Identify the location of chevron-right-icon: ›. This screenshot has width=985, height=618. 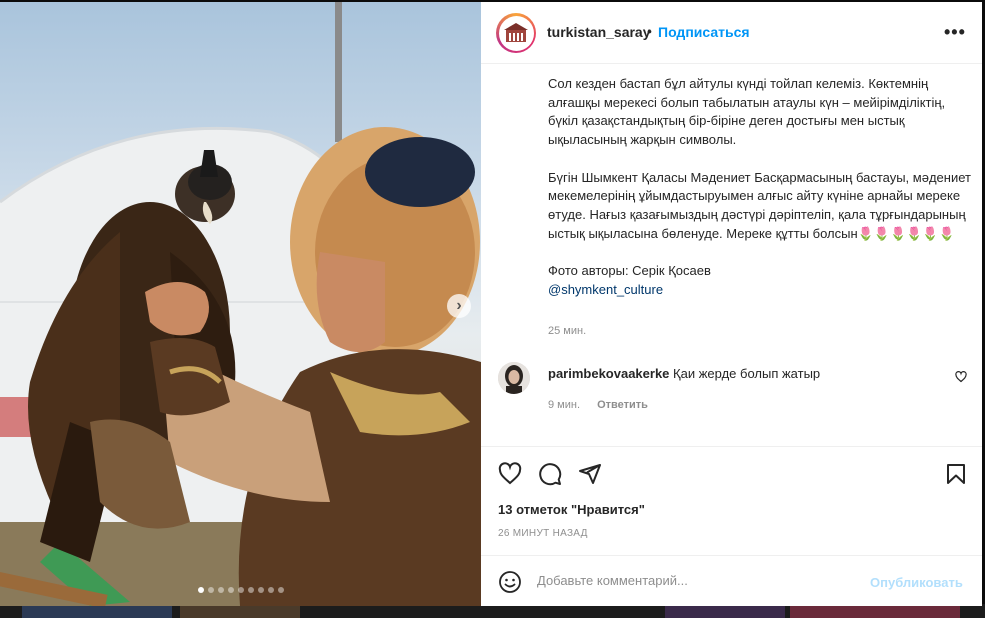
(459, 305).